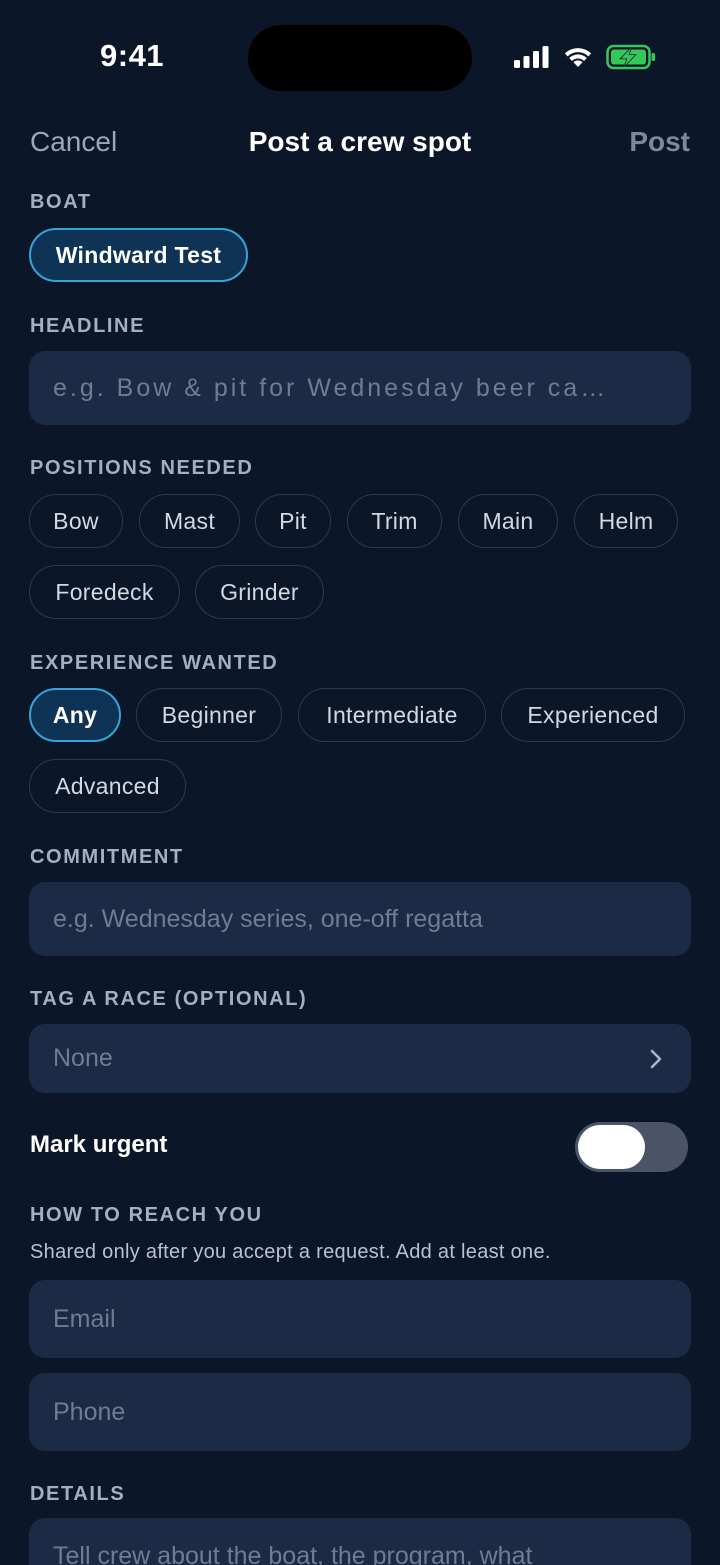  I want to click on boat-chip: Windward Test, so click(138, 255).